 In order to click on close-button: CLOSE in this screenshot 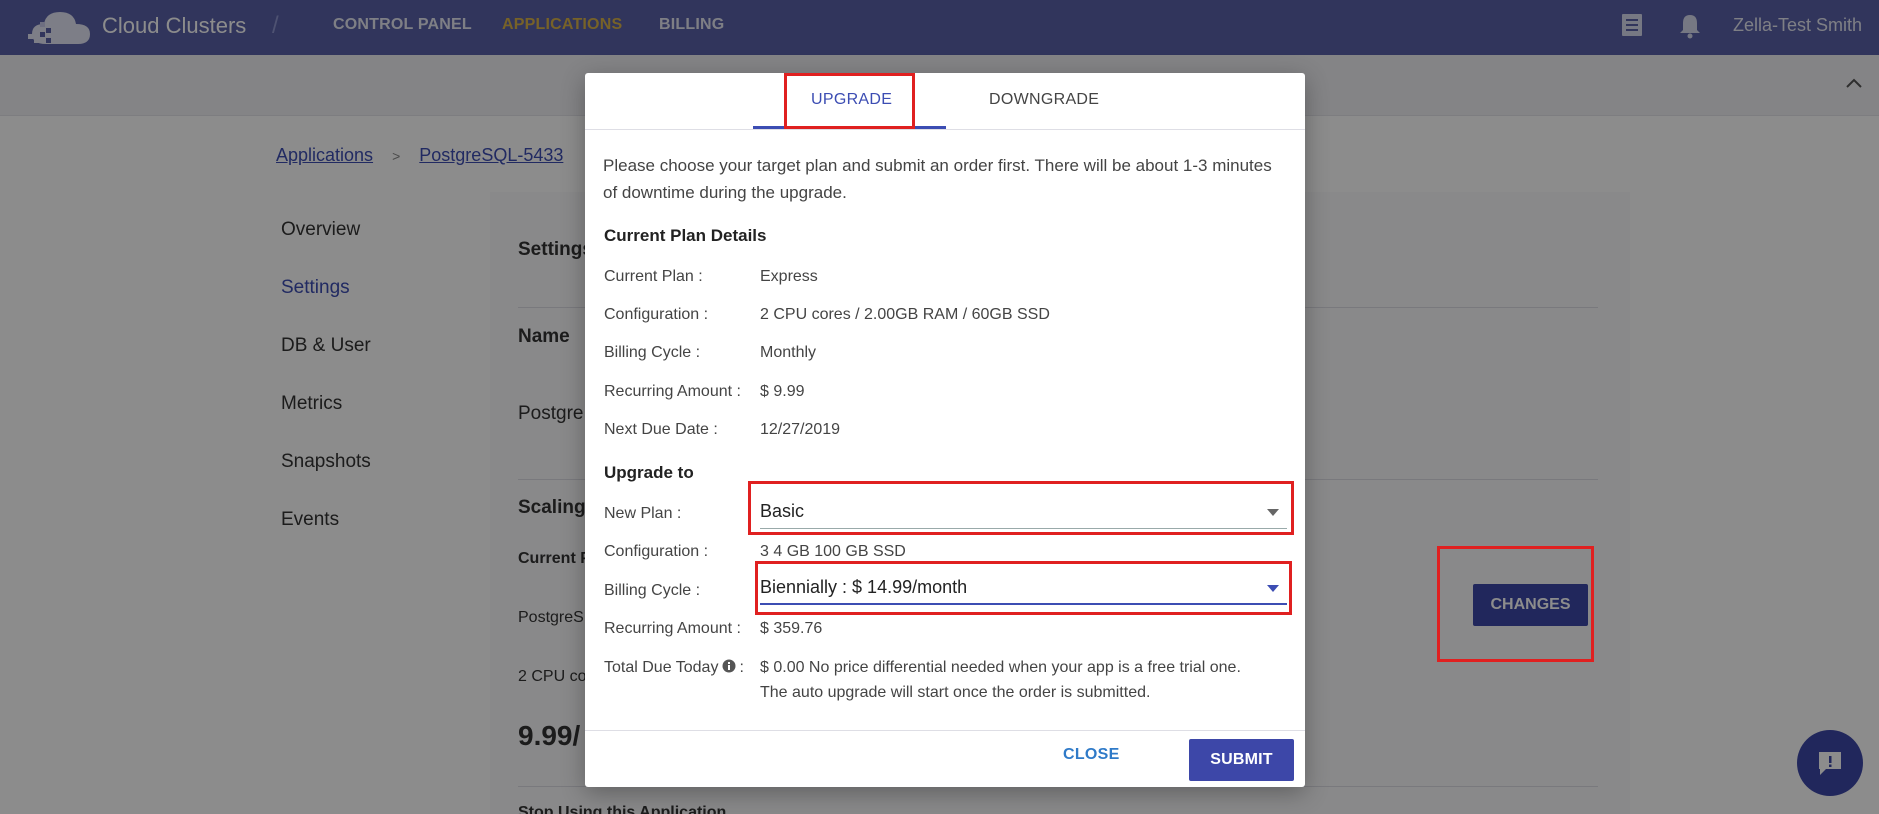, I will do `click(1091, 755)`.